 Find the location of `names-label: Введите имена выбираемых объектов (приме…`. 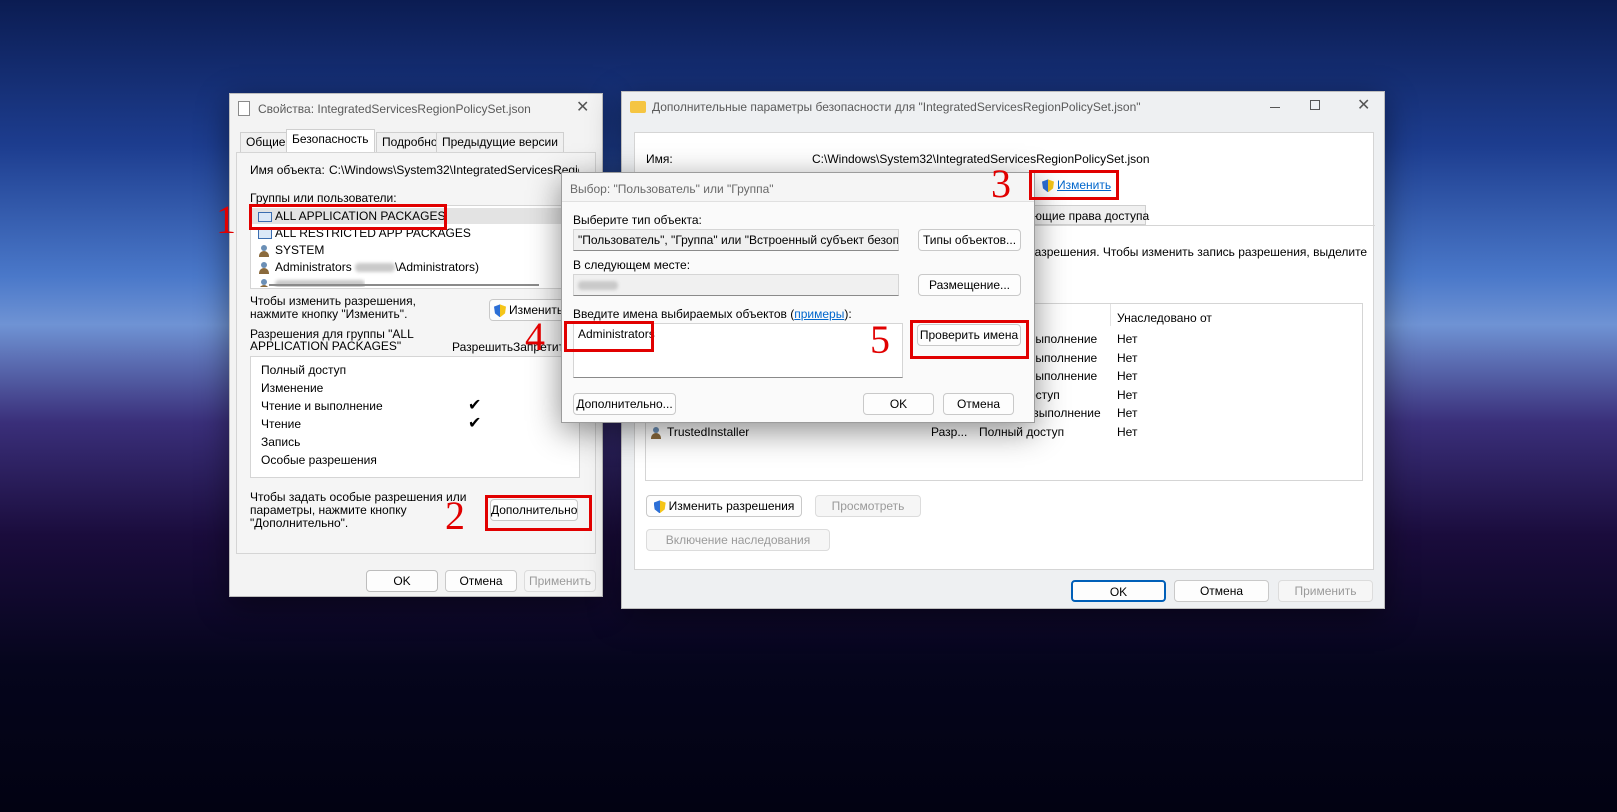

names-label: Введите имена выбираемых объектов (приме… is located at coordinates (712, 314).